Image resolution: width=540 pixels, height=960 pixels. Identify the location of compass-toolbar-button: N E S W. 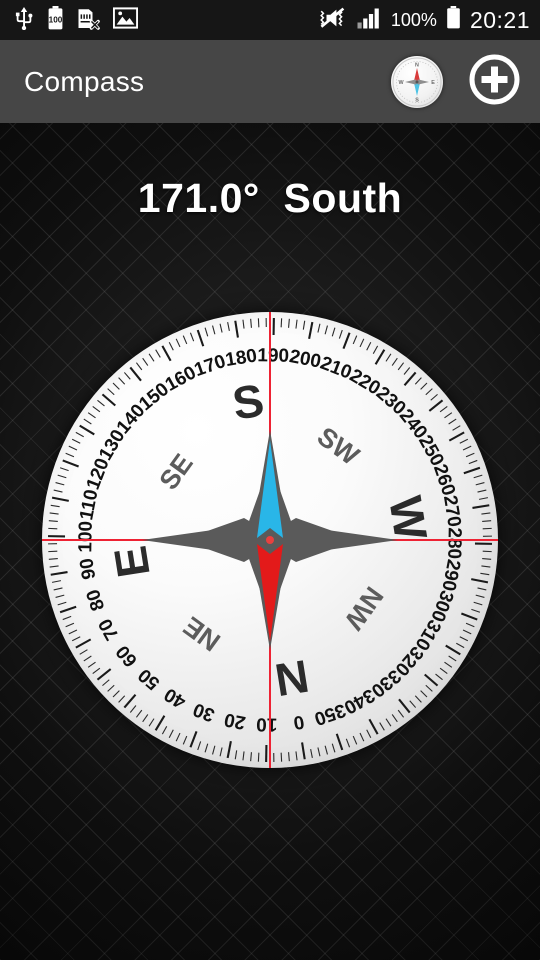
(417, 81).